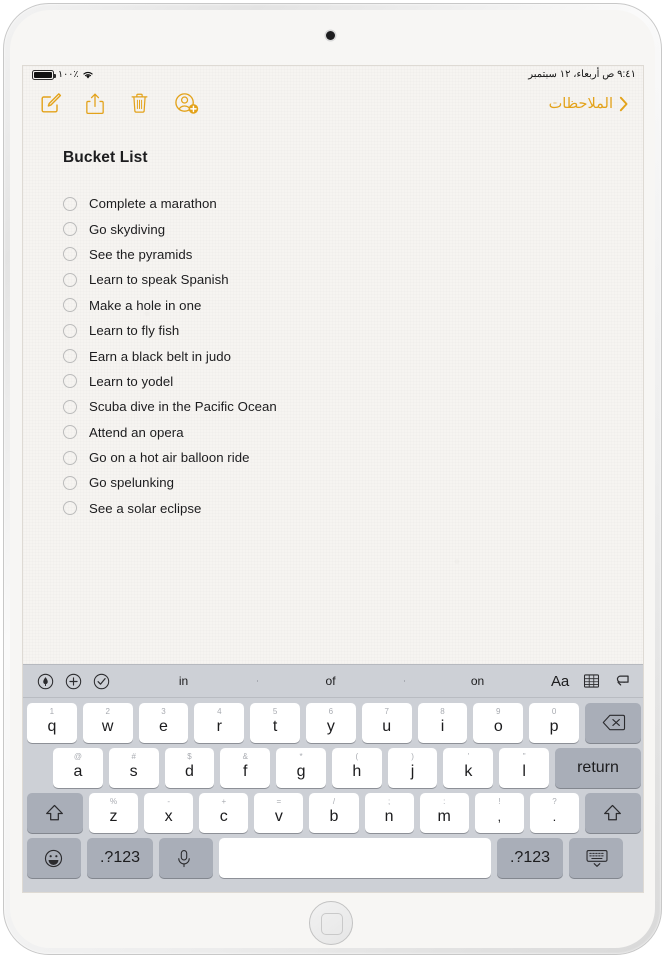 The width and height of the screenshot is (665, 958). What do you see at coordinates (589, 104) in the screenshot?
I see `back-to-notes-button: الملاحظات` at bounding box center [589, 104].